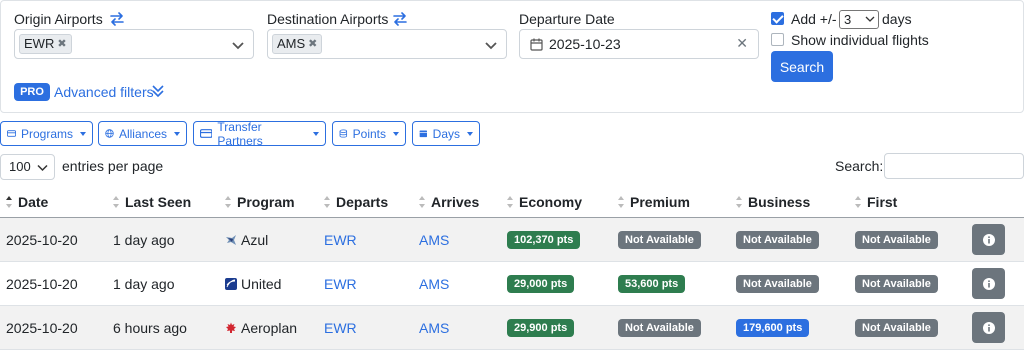  I want to click on destination-chip-label: AMS, so click(291, 43).